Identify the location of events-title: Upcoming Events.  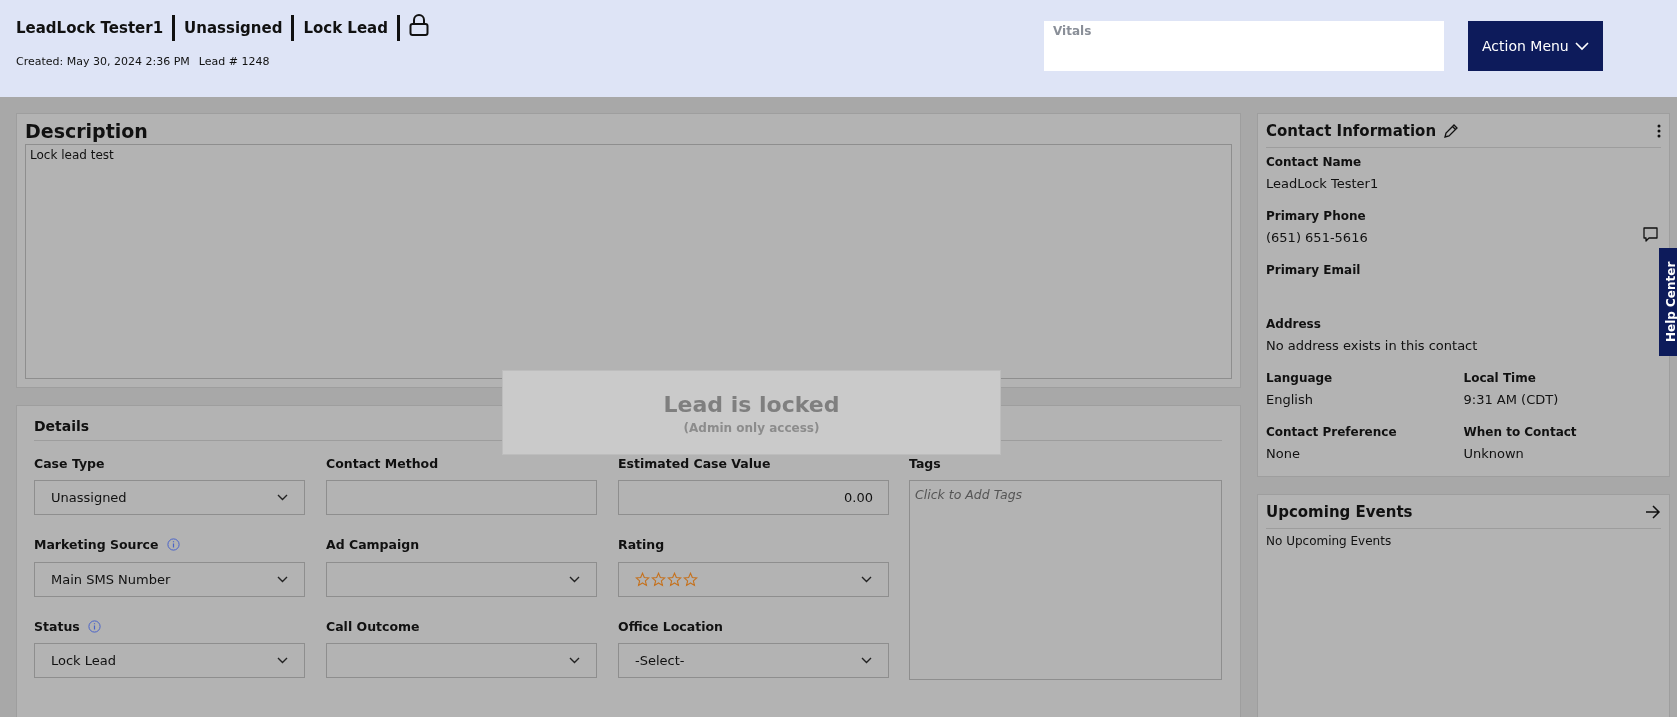
(1339, 512).